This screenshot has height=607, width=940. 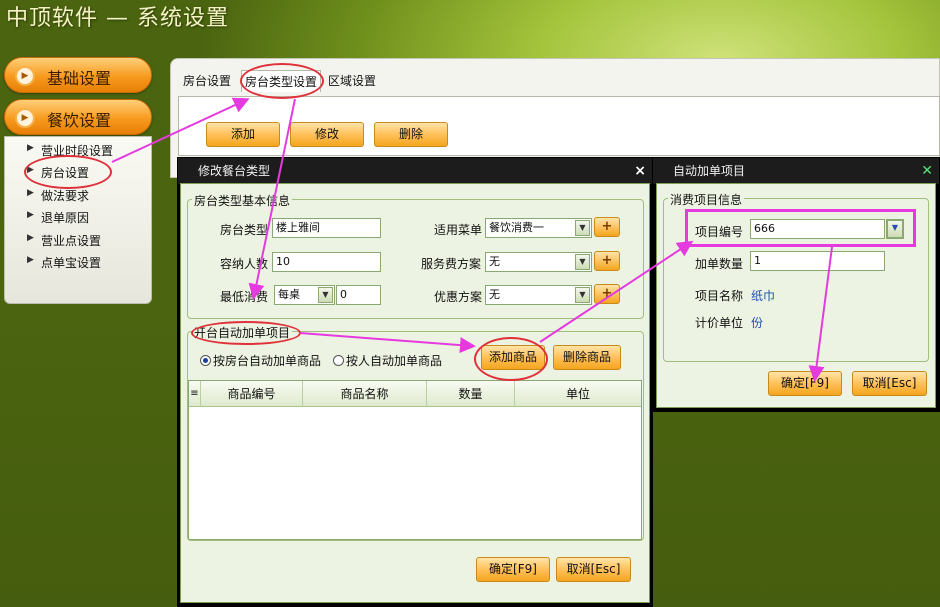 What do you see at coordinates (927, 171) in the screenshot?
I see `close-icon: ✕` at bounding box center [927, 171].